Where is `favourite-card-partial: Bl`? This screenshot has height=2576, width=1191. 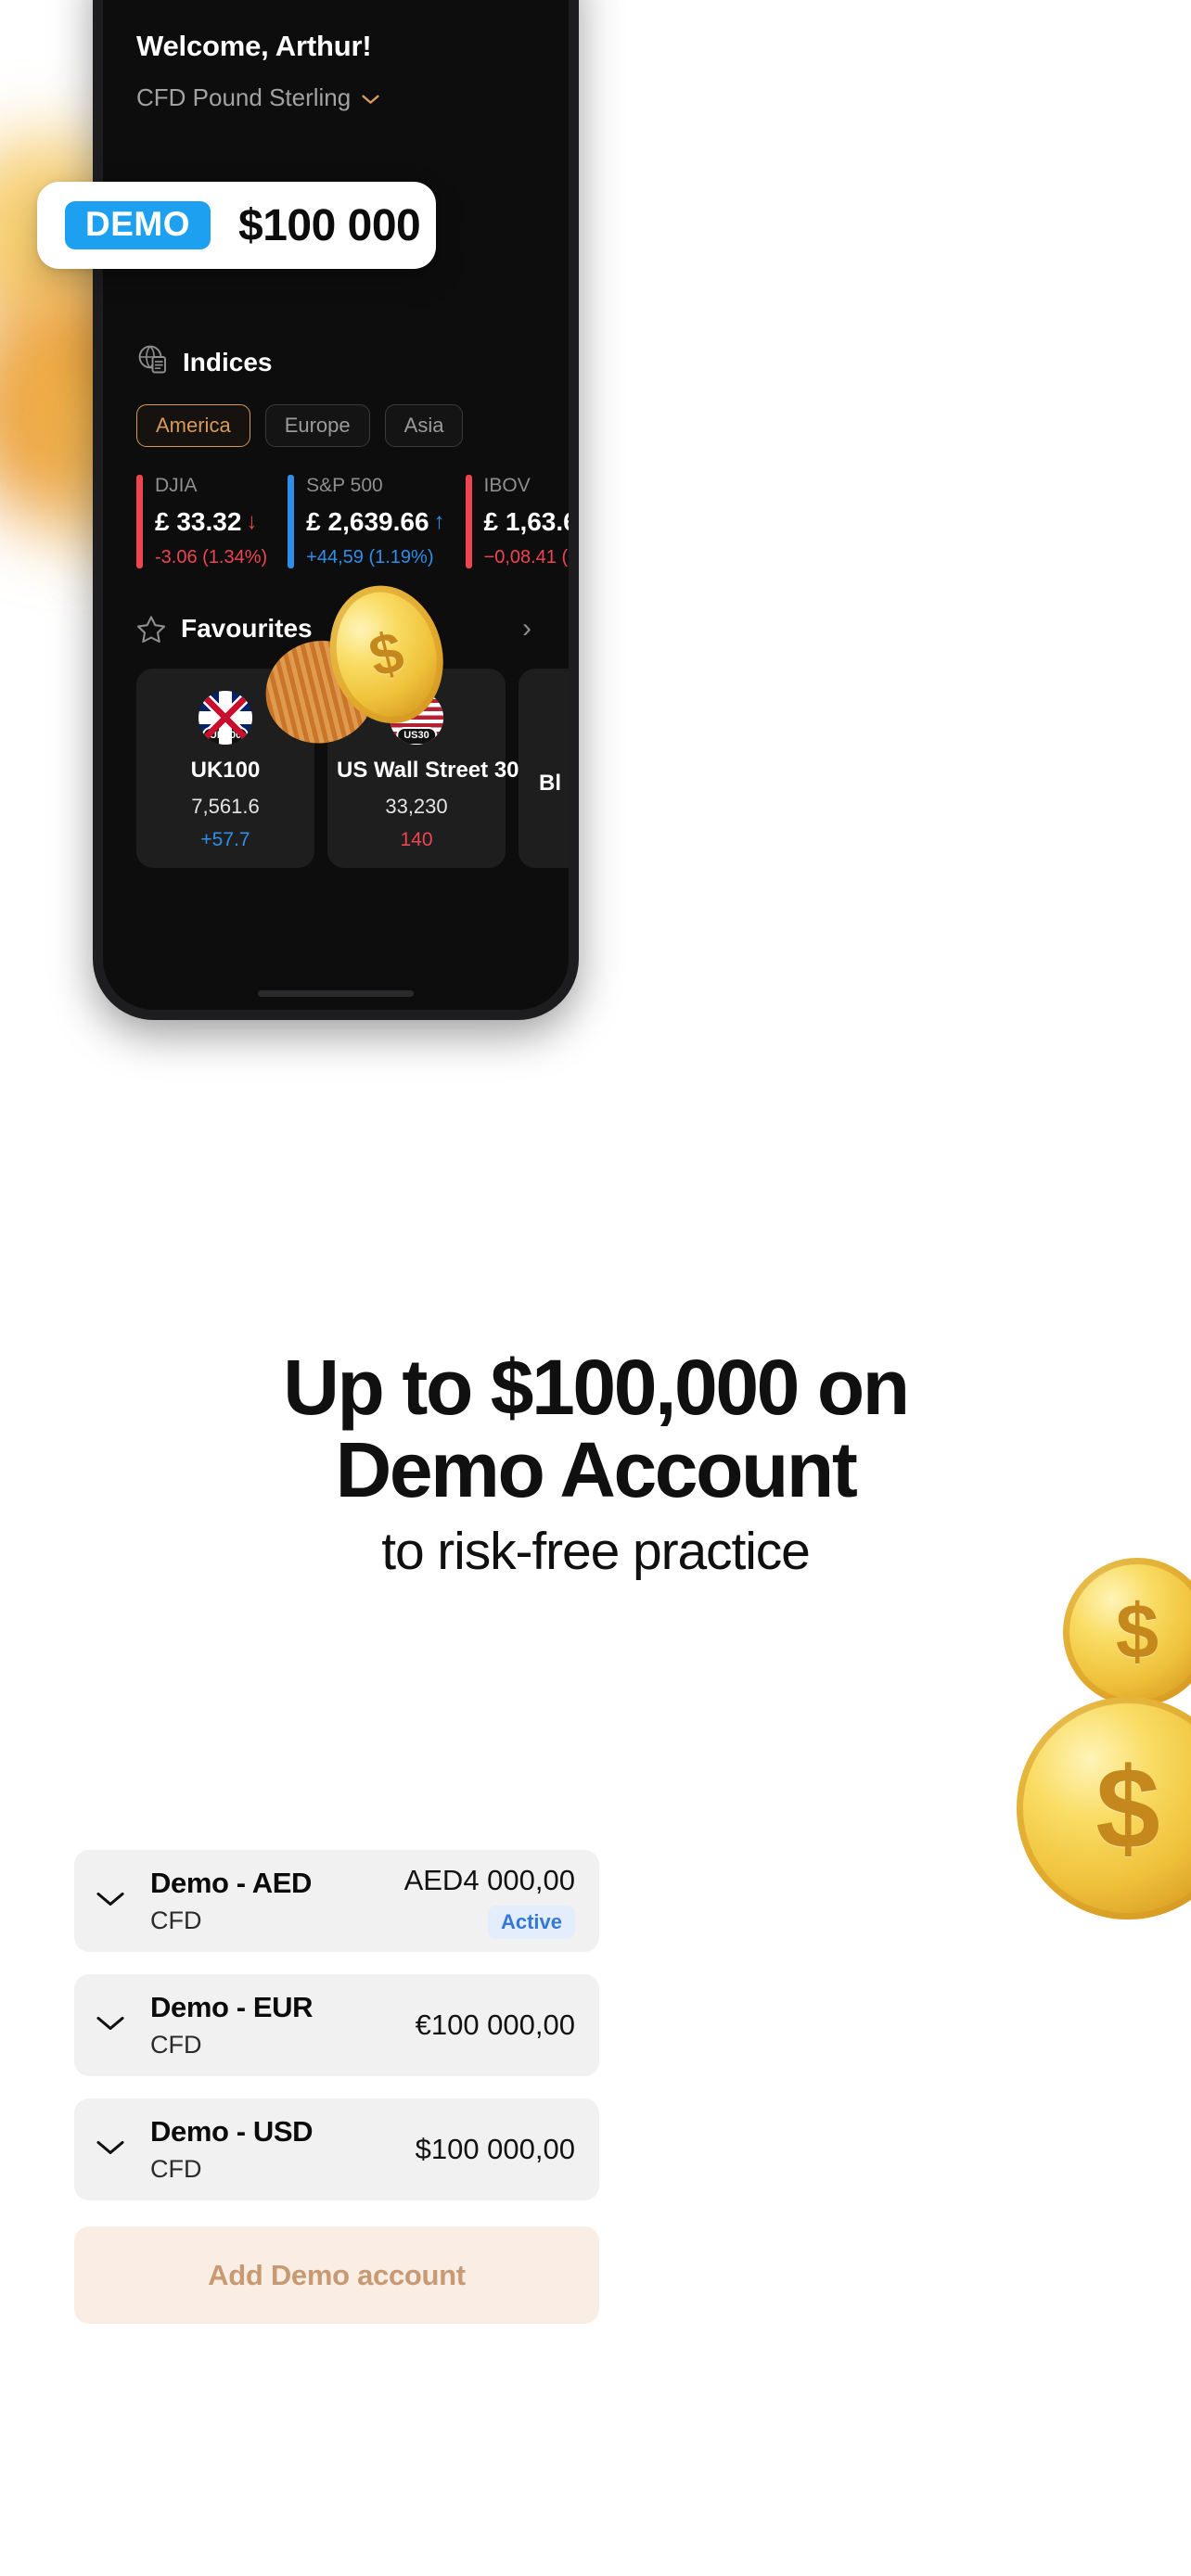
favourite-card-partial: Bl is located at coordinates (544, 769).